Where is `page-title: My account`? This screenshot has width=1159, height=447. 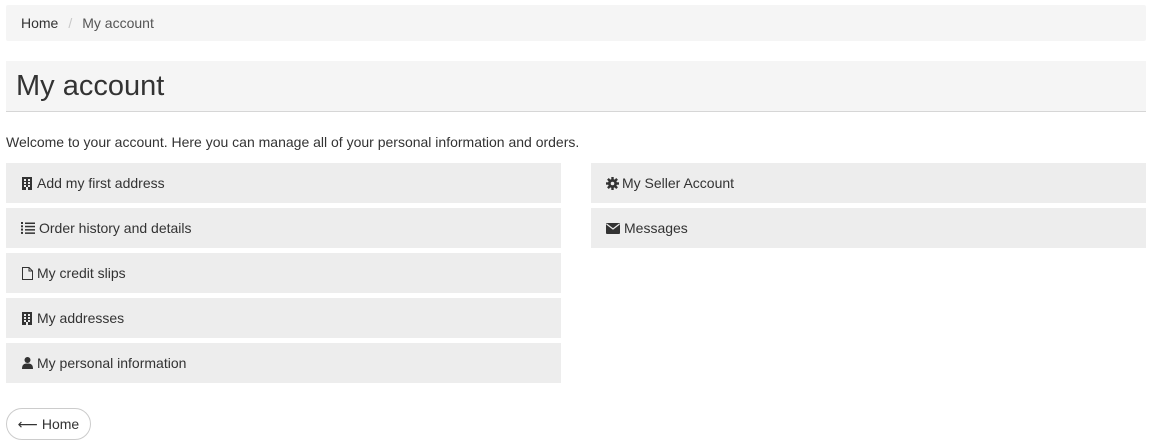 page-title: My account is located at coordinates (90, 85).